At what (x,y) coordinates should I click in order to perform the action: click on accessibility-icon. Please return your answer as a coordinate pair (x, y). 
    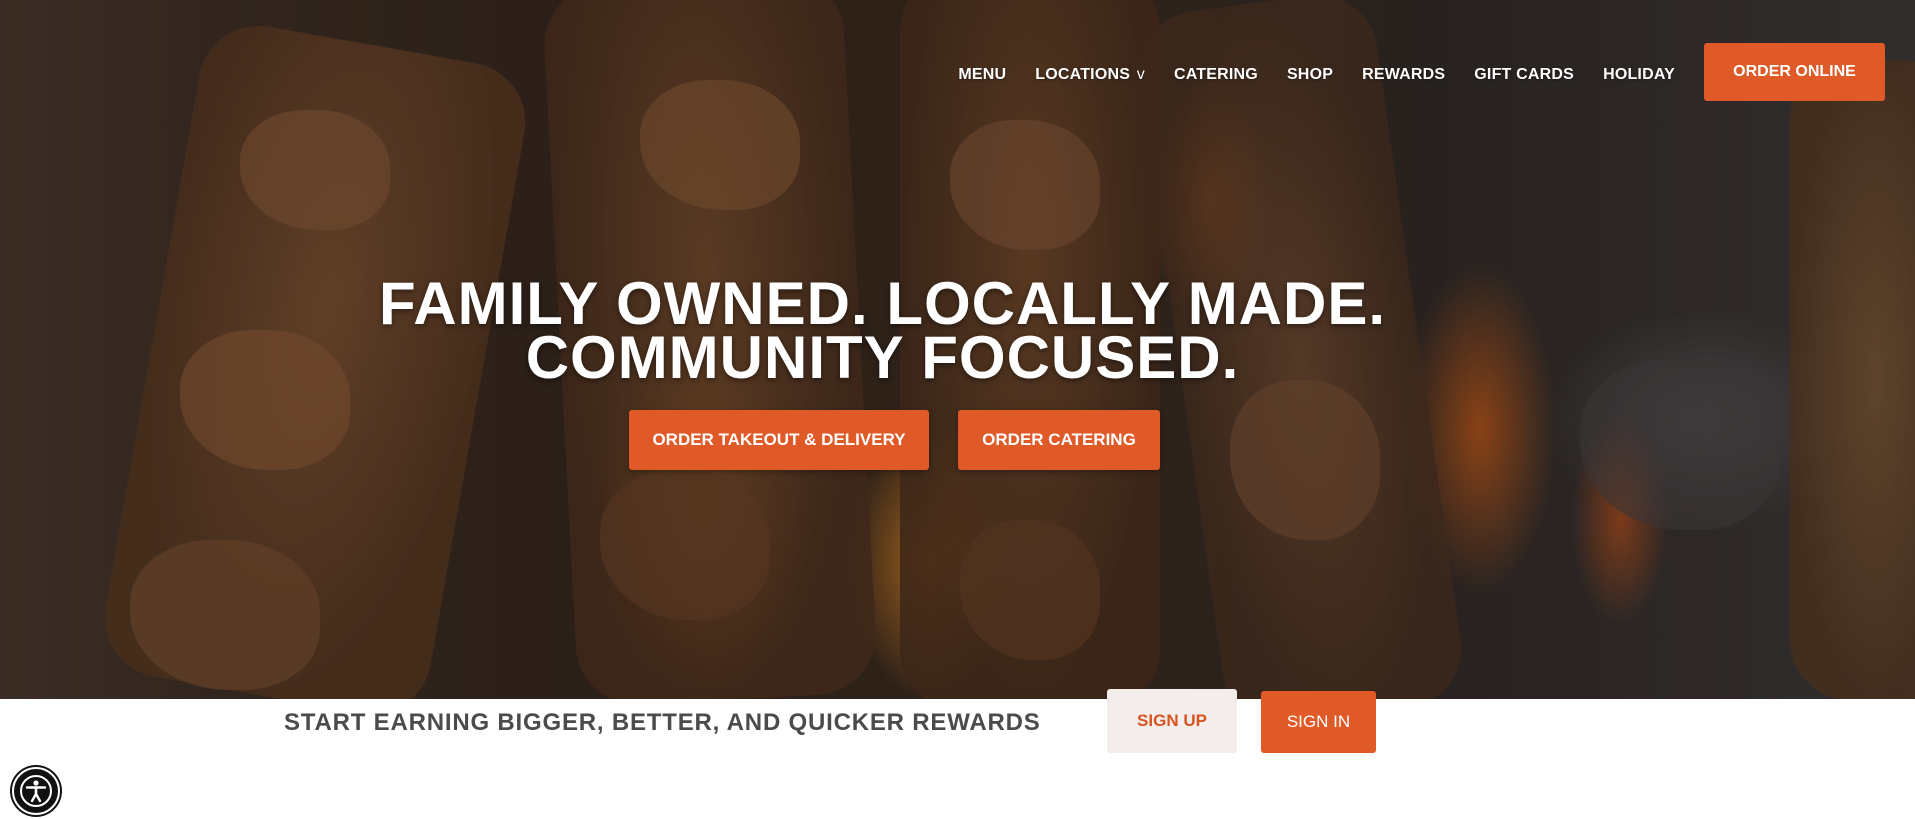
    Looking at the image, I should click on (36, 791).